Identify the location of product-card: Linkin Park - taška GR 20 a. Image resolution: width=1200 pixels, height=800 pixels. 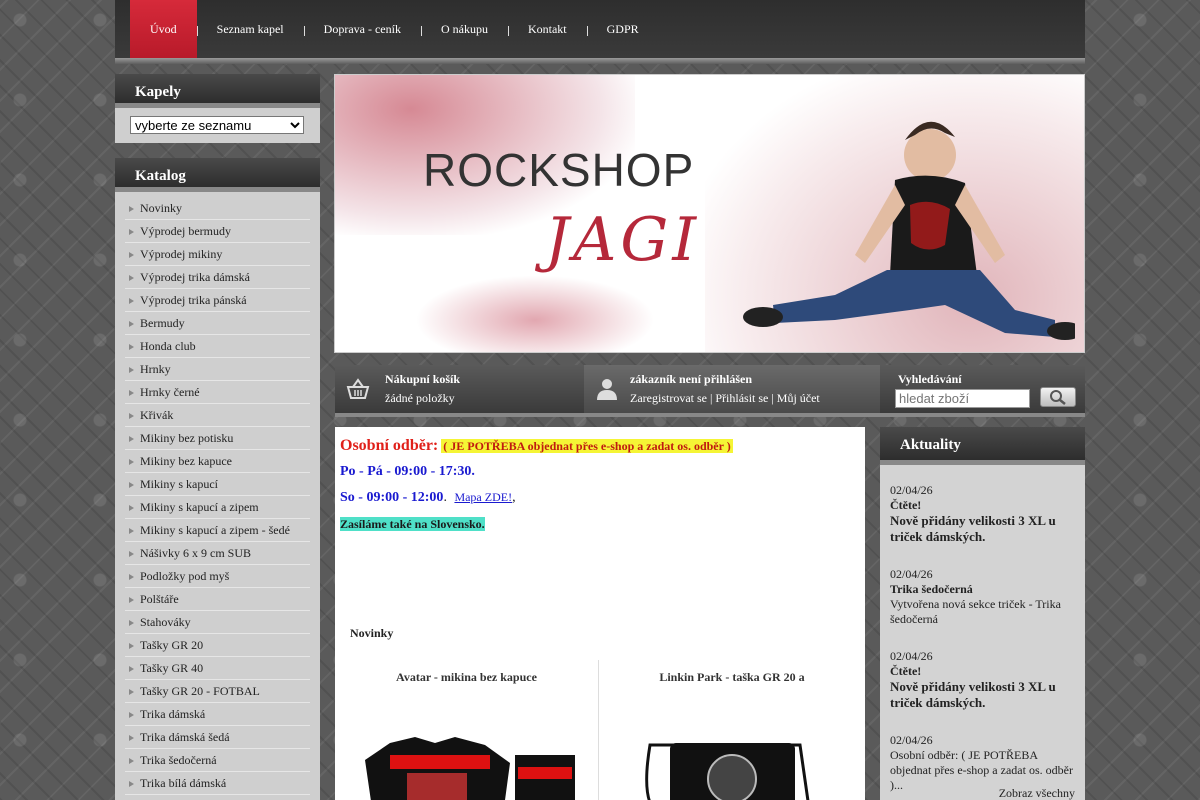
(732, 730).